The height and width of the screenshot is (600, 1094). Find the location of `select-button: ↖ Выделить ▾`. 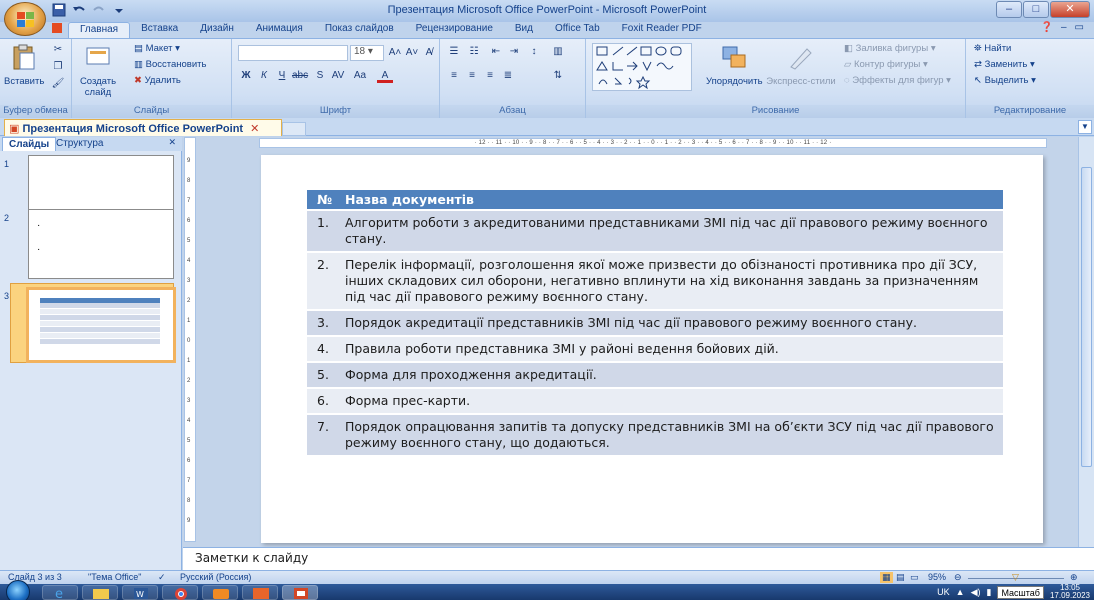

select-button: ↖ Выделить ▾ is located at coordinates (1005, 80).